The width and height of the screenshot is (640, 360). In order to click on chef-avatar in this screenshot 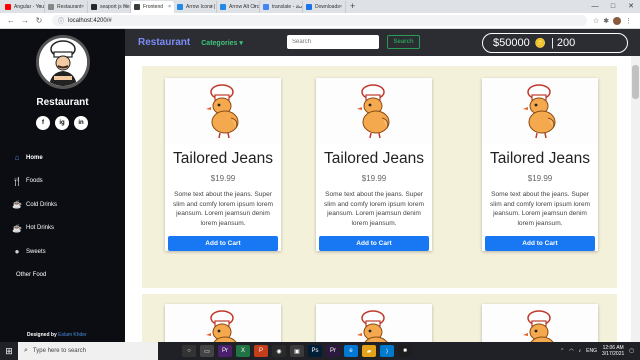, I will do `click(63, 62)`.